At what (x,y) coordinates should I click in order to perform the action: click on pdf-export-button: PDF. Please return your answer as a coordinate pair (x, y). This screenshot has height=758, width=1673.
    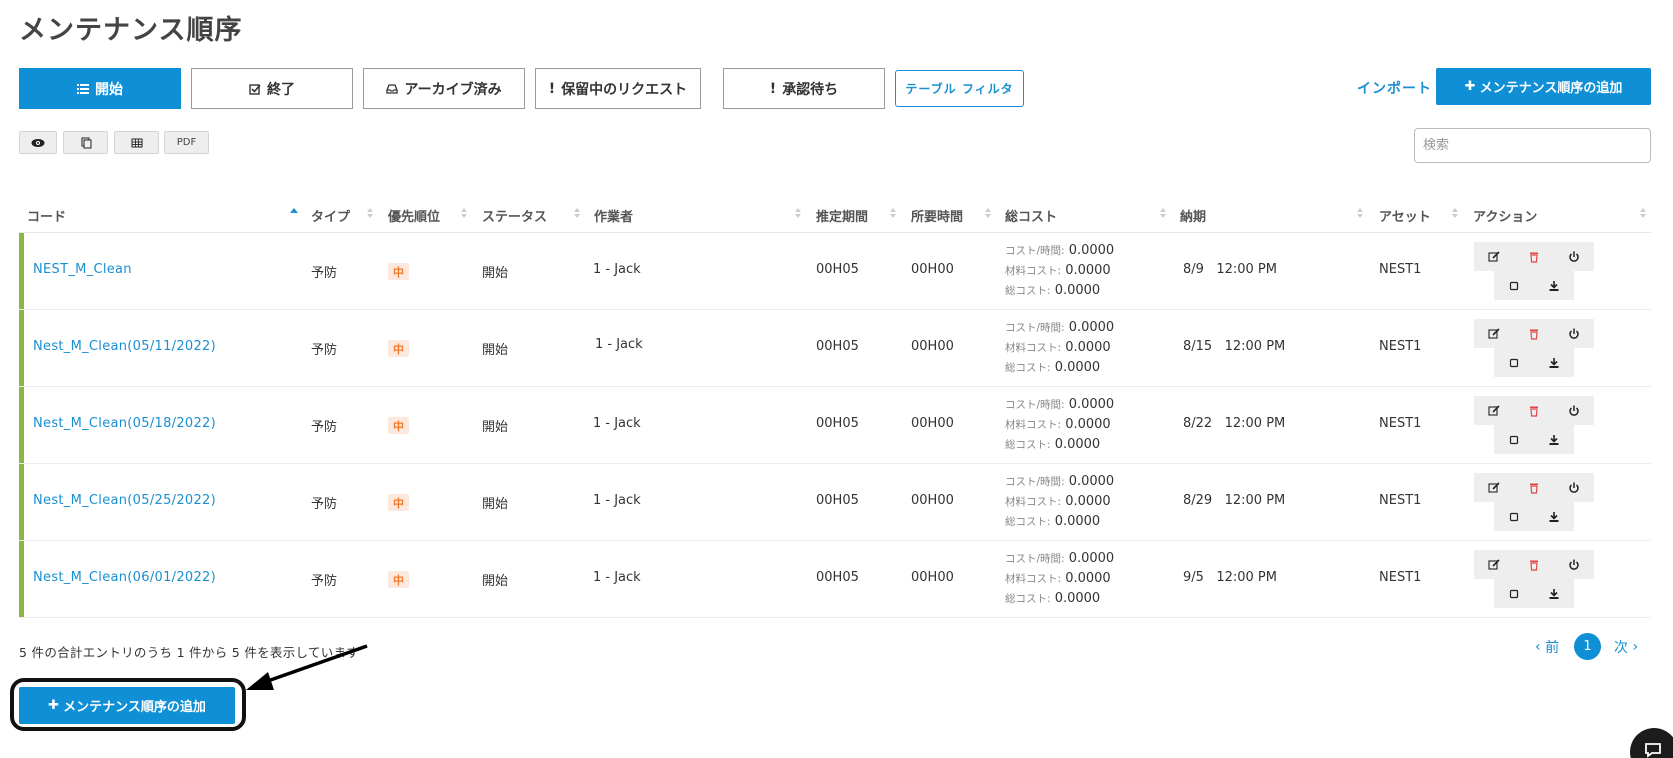
    Looking at the image, I should click on (186, 142).